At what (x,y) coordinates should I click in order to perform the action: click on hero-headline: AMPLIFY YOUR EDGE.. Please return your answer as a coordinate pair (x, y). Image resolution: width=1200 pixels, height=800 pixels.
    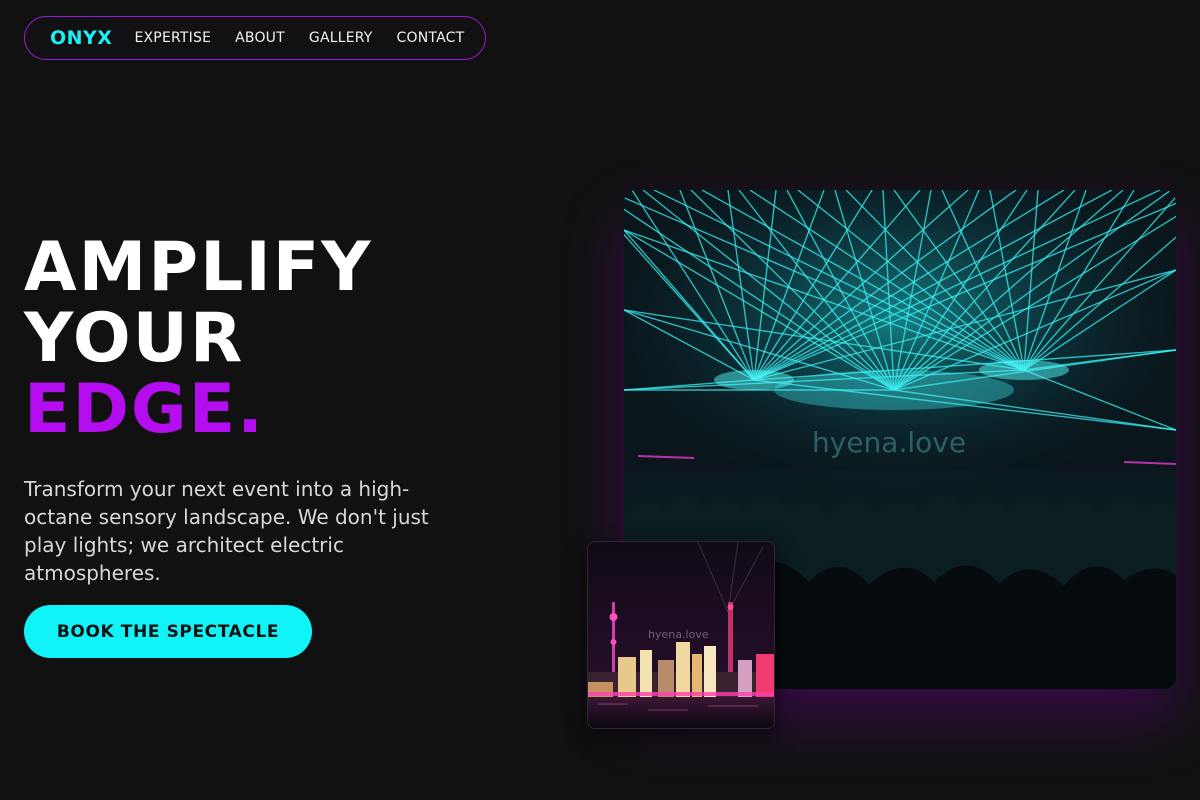
    Looking at the image, I should click on (198, 338).